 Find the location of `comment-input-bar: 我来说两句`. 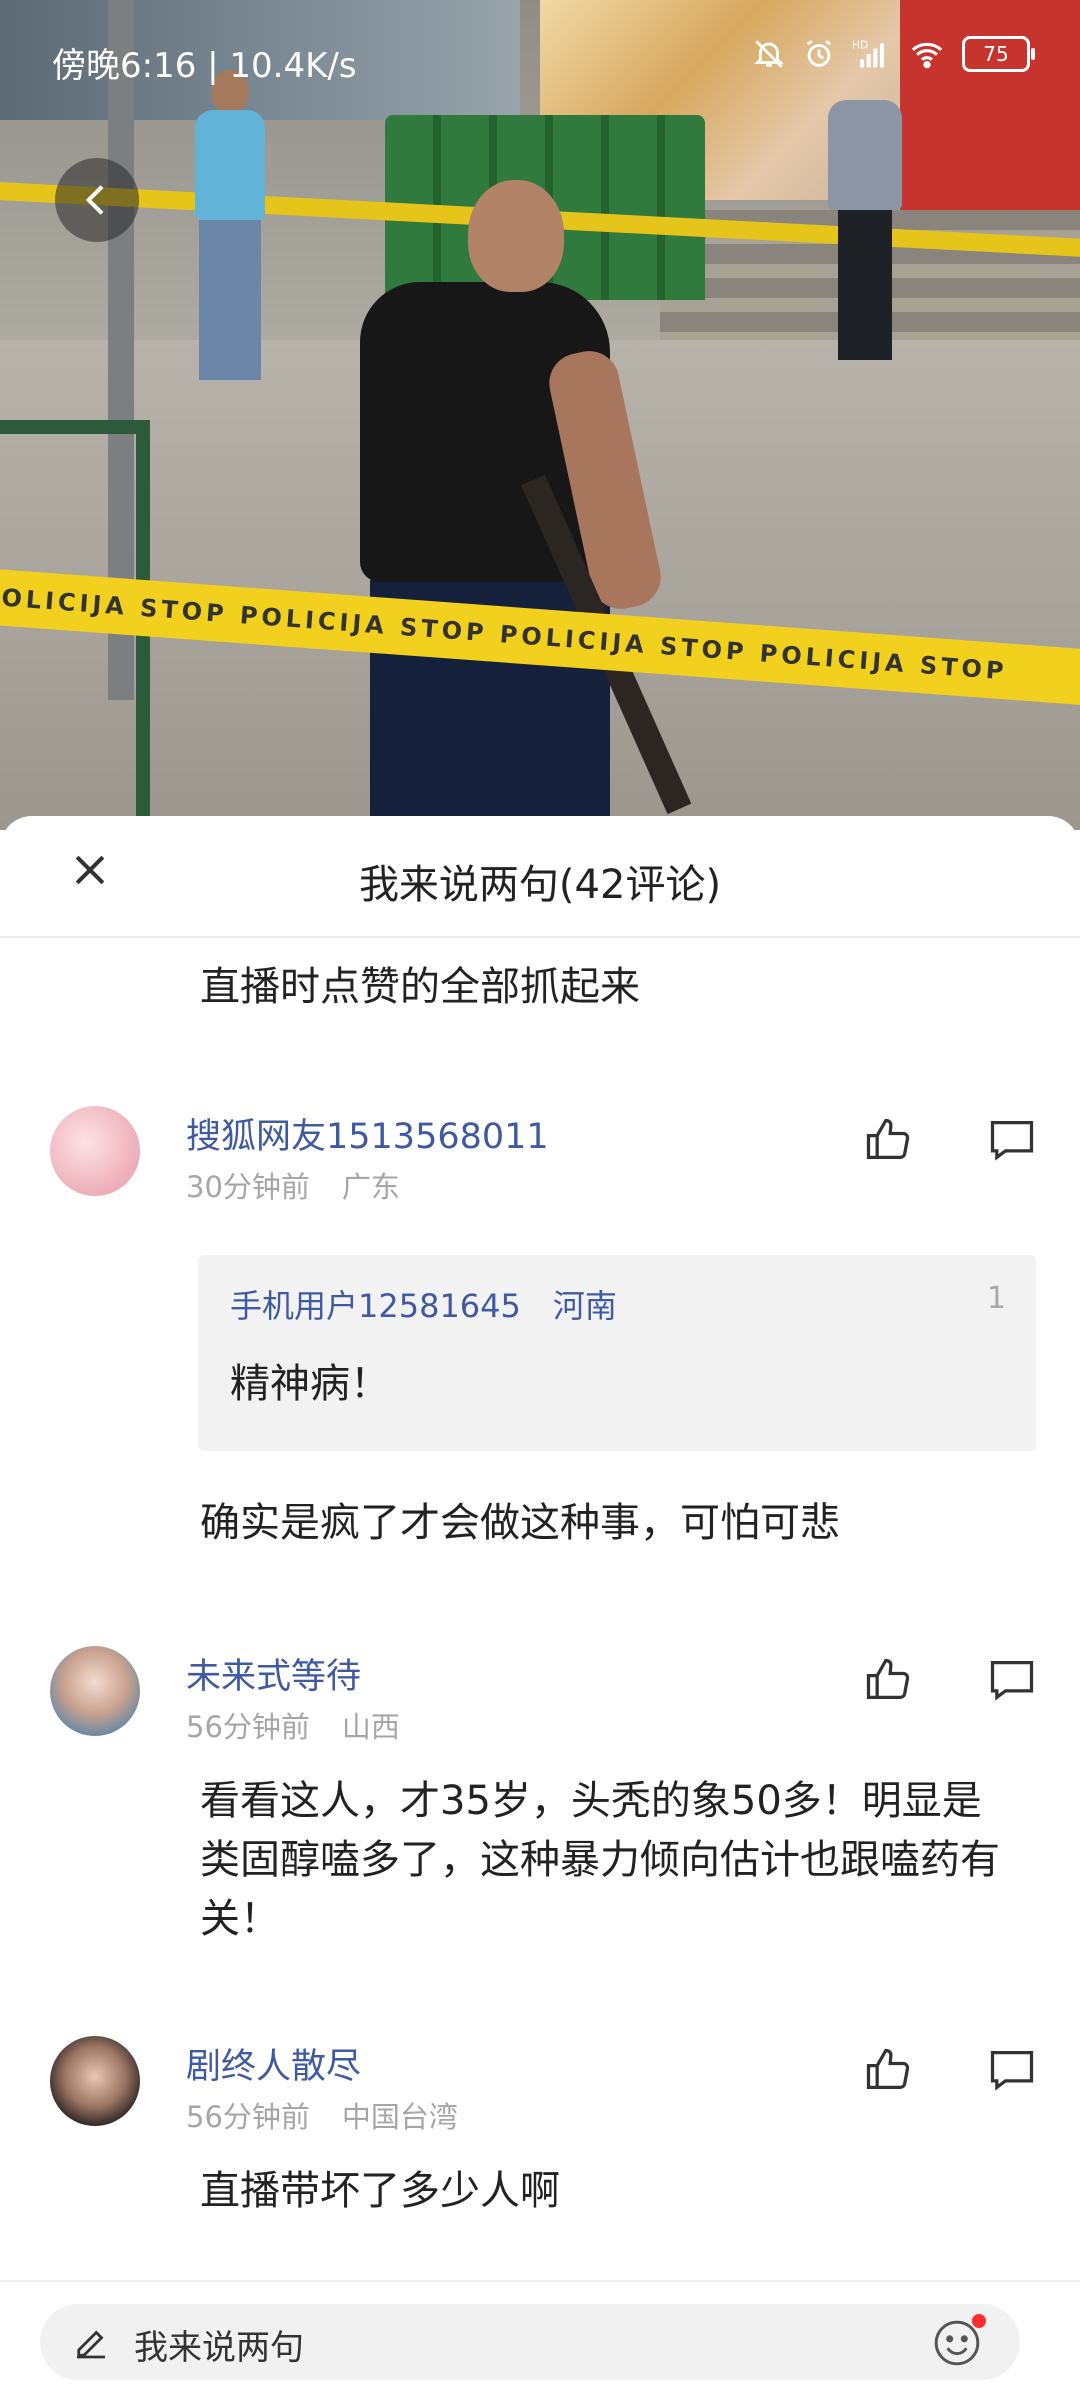

comment-input-bar: 我来说两句 is located at coordinates (540, 2341).